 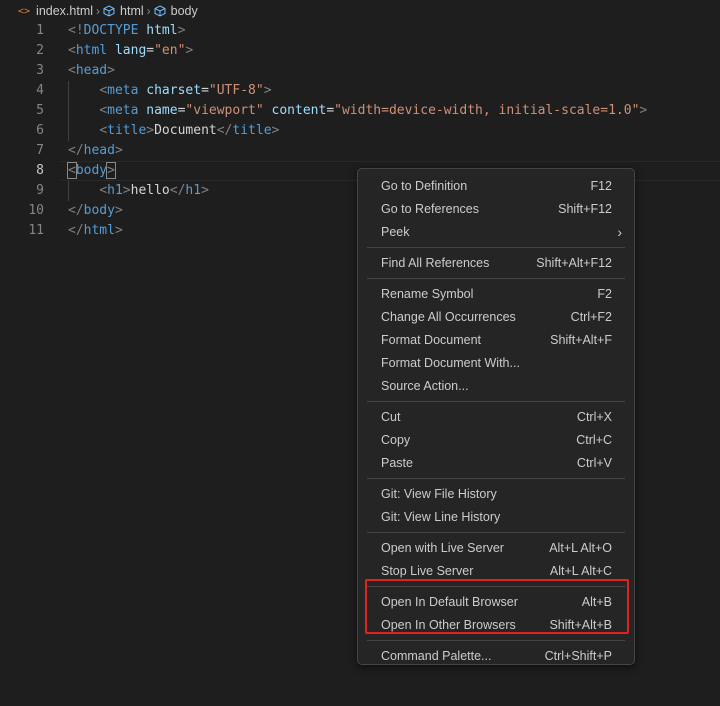 I want to click on menu-item-go-to-references: Go to References Shift+F12, so click(x=496, y=208).